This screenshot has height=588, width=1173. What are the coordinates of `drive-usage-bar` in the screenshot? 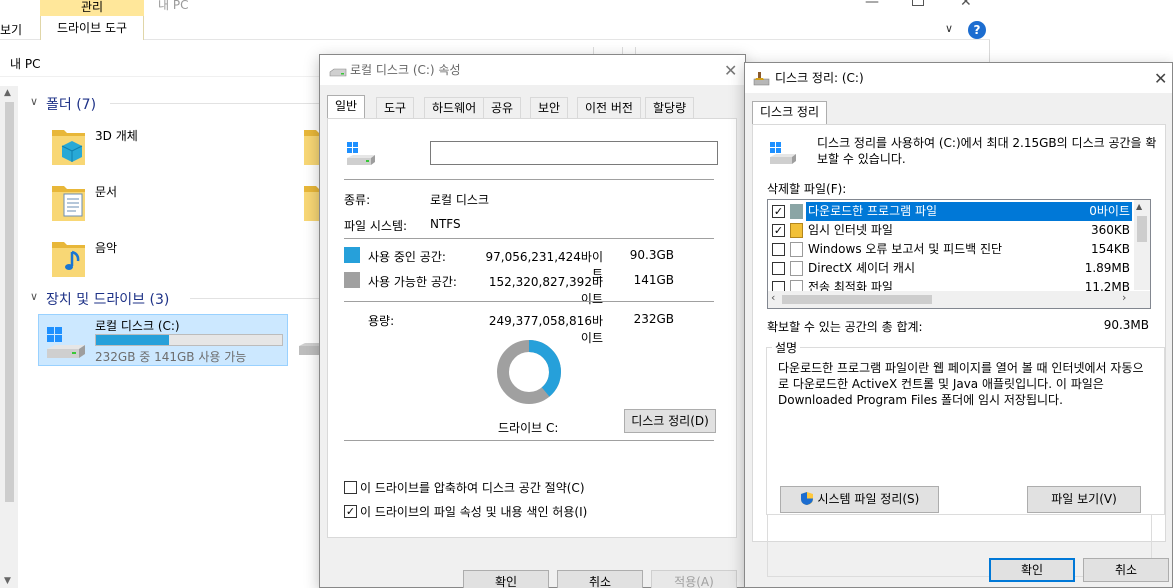 It's located at (189, 340).